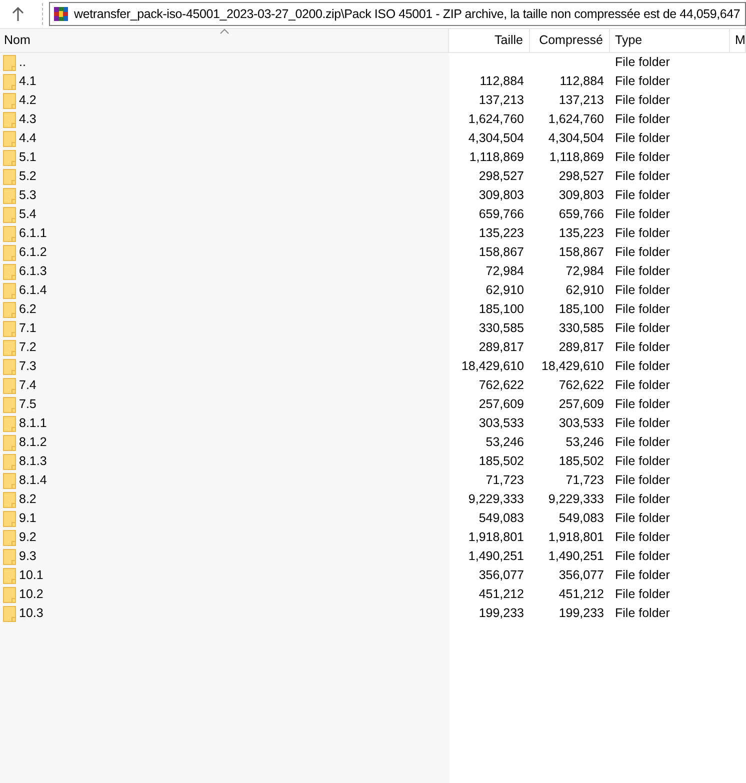 The height and width of the screenshot is (783, 746). I want to click on file-name: .., so click(22, 62).